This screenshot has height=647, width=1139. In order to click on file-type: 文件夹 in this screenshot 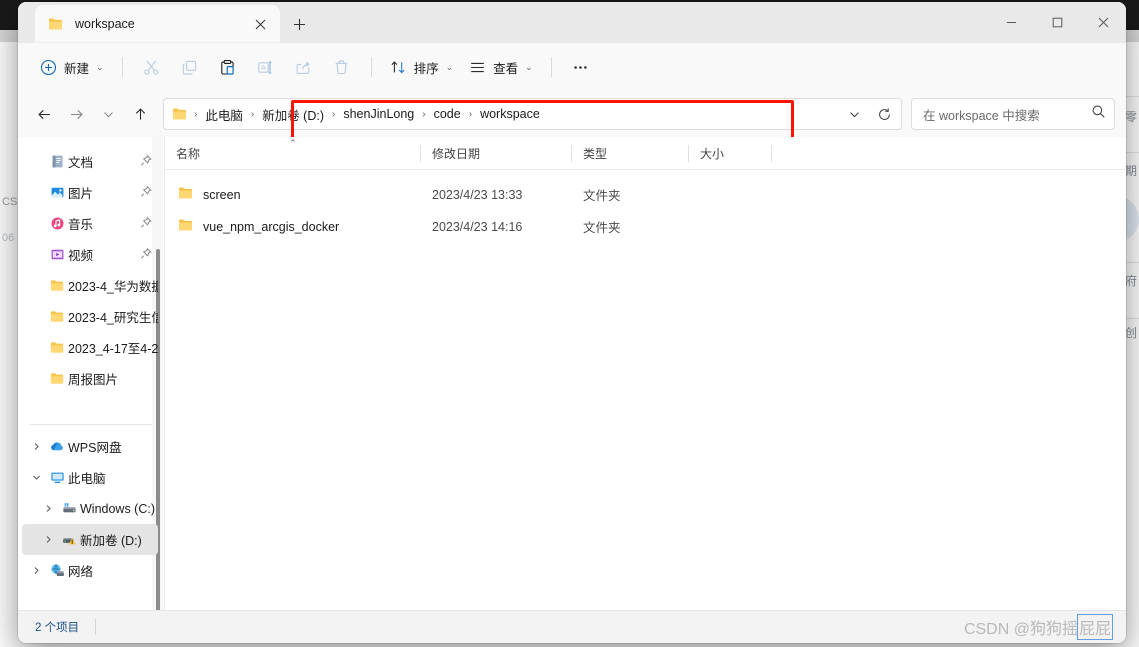, I will do `click(602, 196)`.